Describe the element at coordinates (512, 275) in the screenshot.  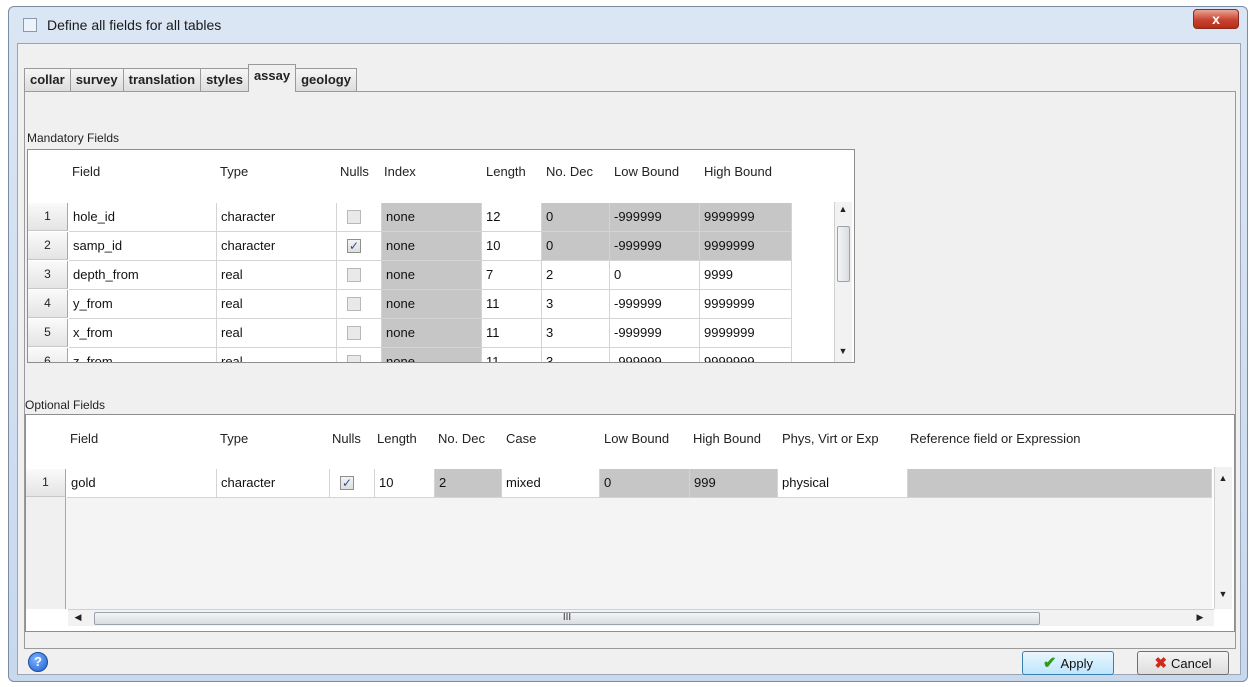
I see `length-cell: 7` at that location.